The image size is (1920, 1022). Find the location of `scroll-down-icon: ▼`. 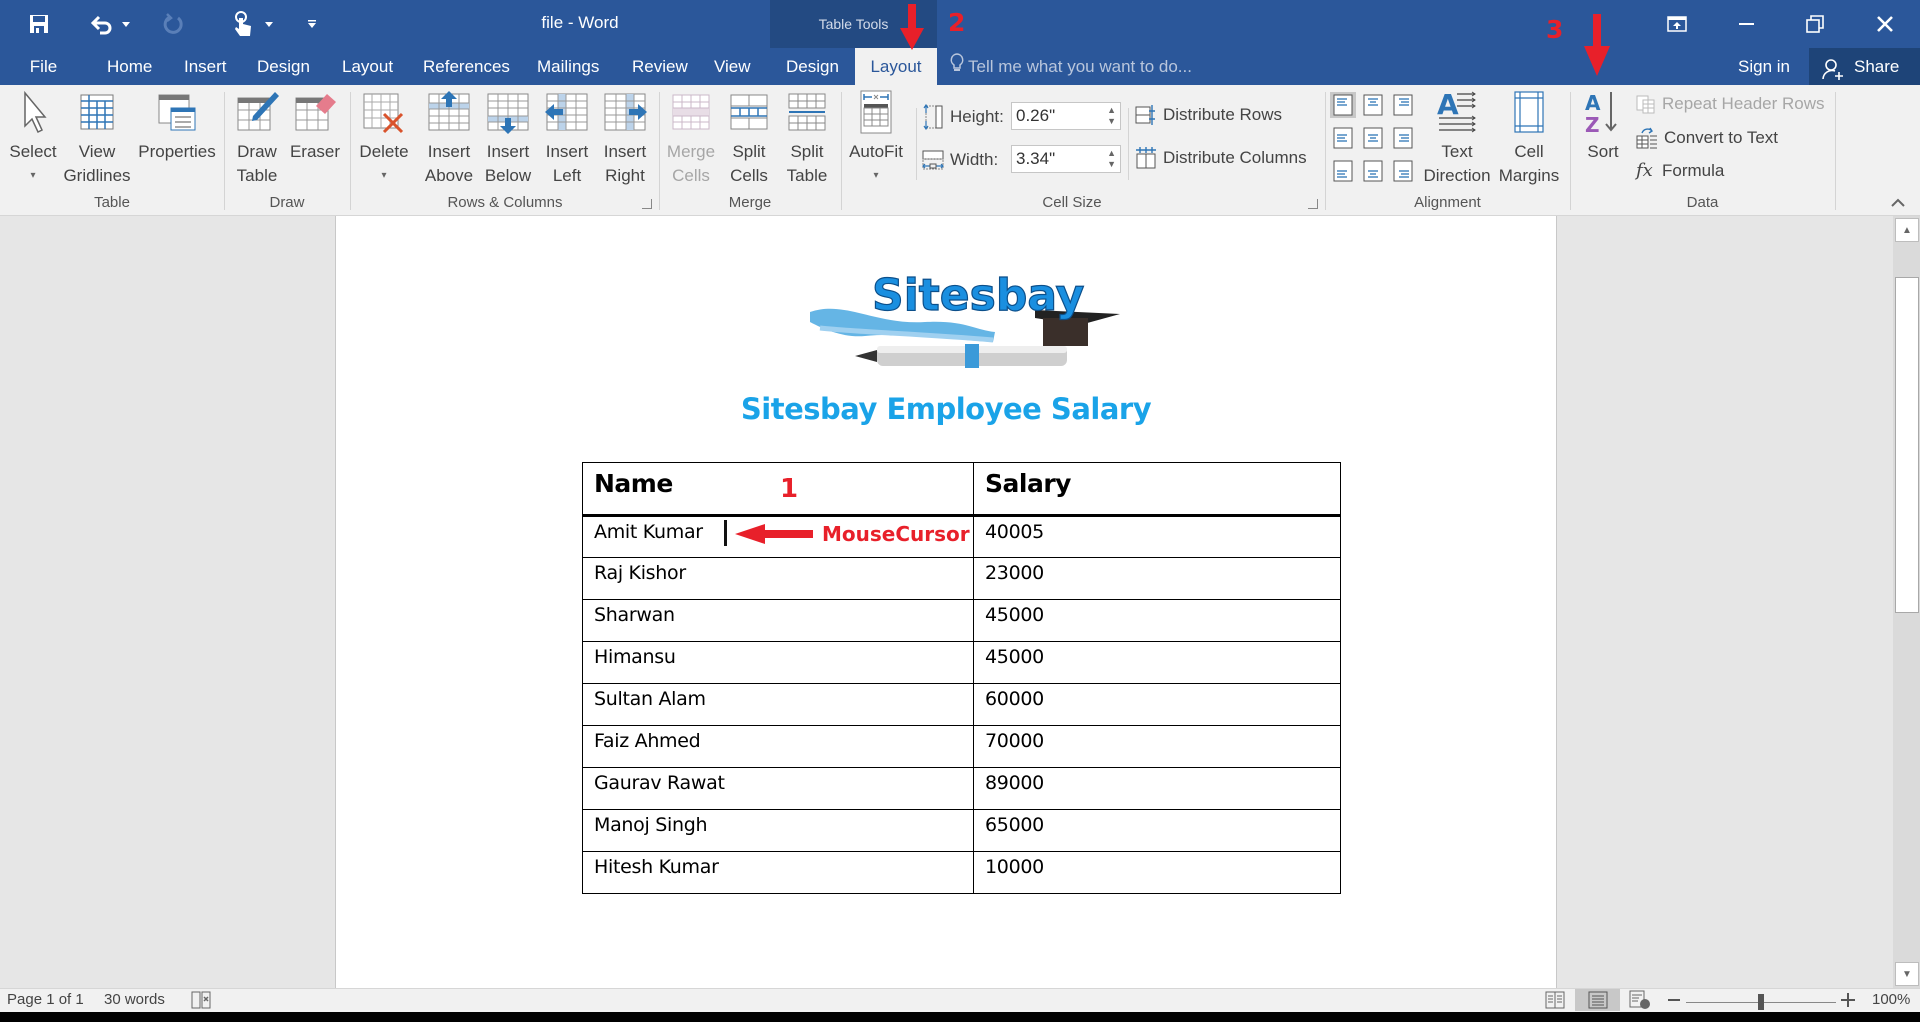

scroll-down-icon: ▼ is located at coordinates (1907, 974).